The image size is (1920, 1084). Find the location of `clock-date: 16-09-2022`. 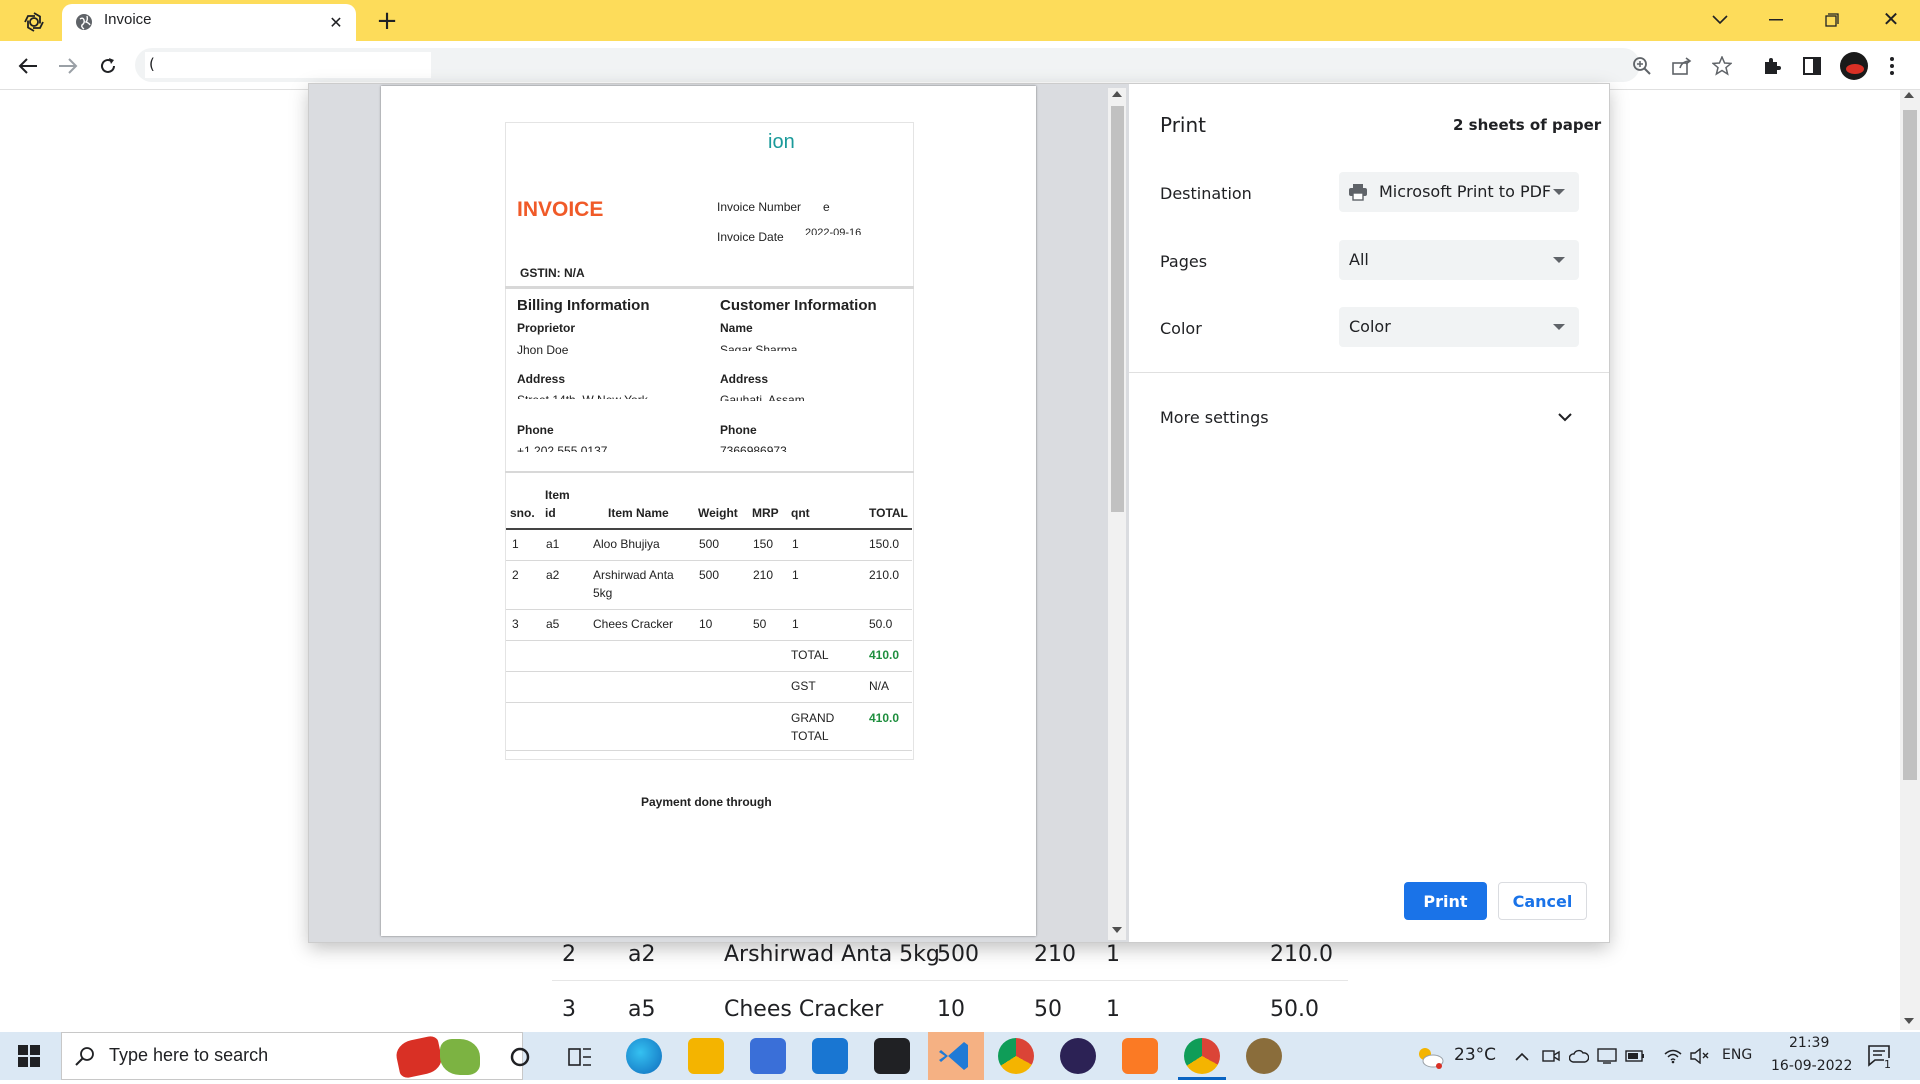

clock-date: 16-09-2022 is located at coordinates (1811, 1066).